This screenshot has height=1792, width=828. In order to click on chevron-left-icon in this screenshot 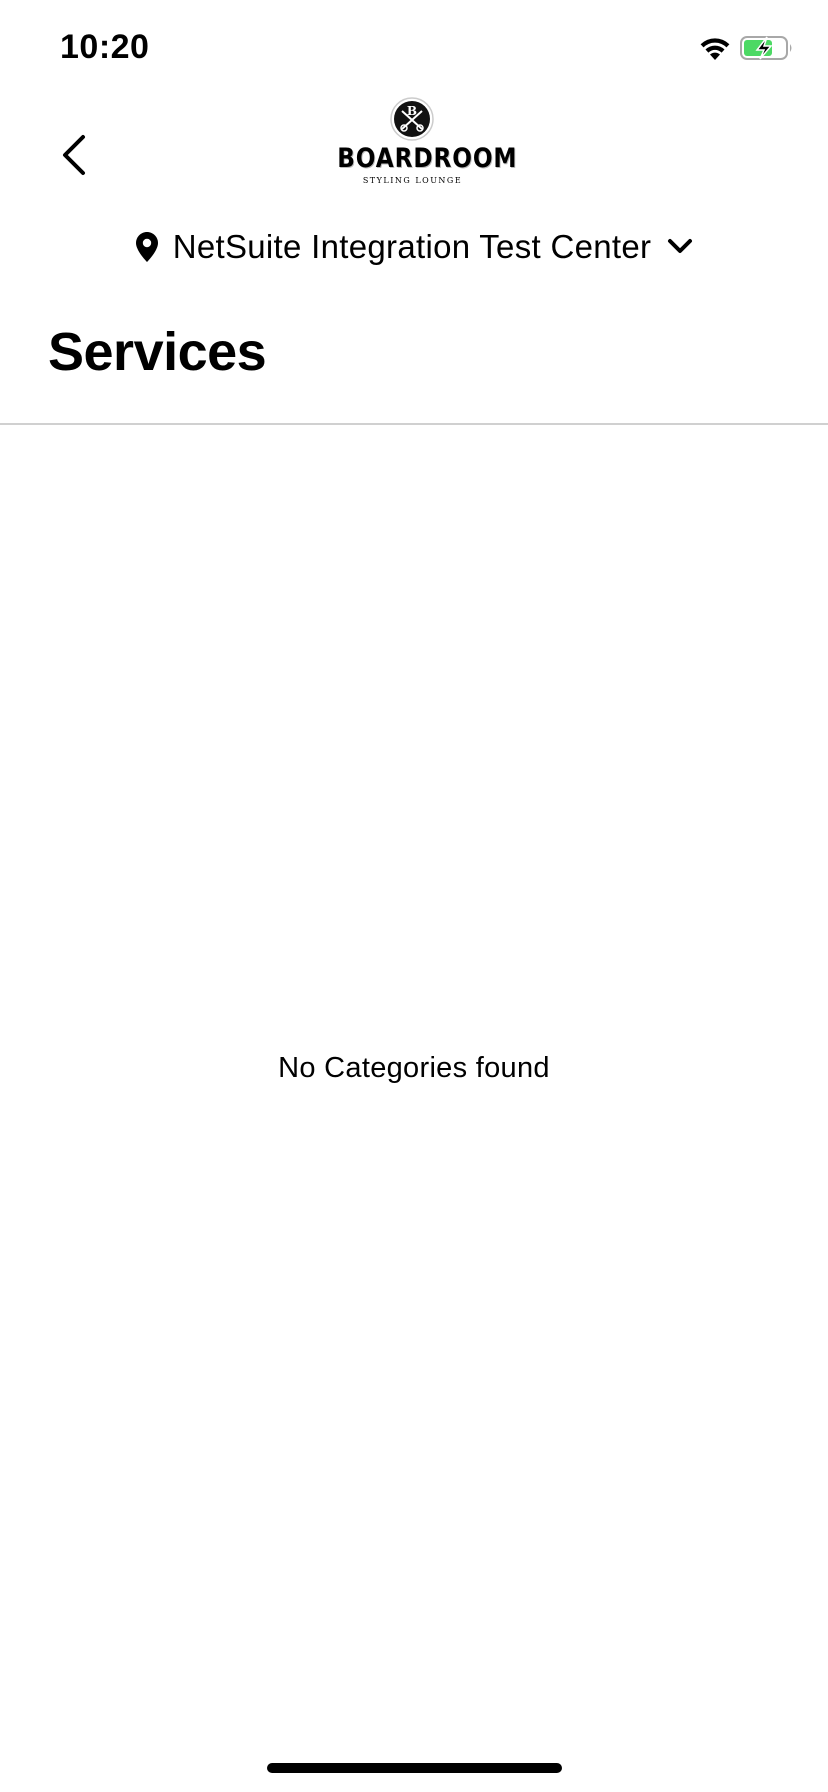, I will do `click(74, 155)`.